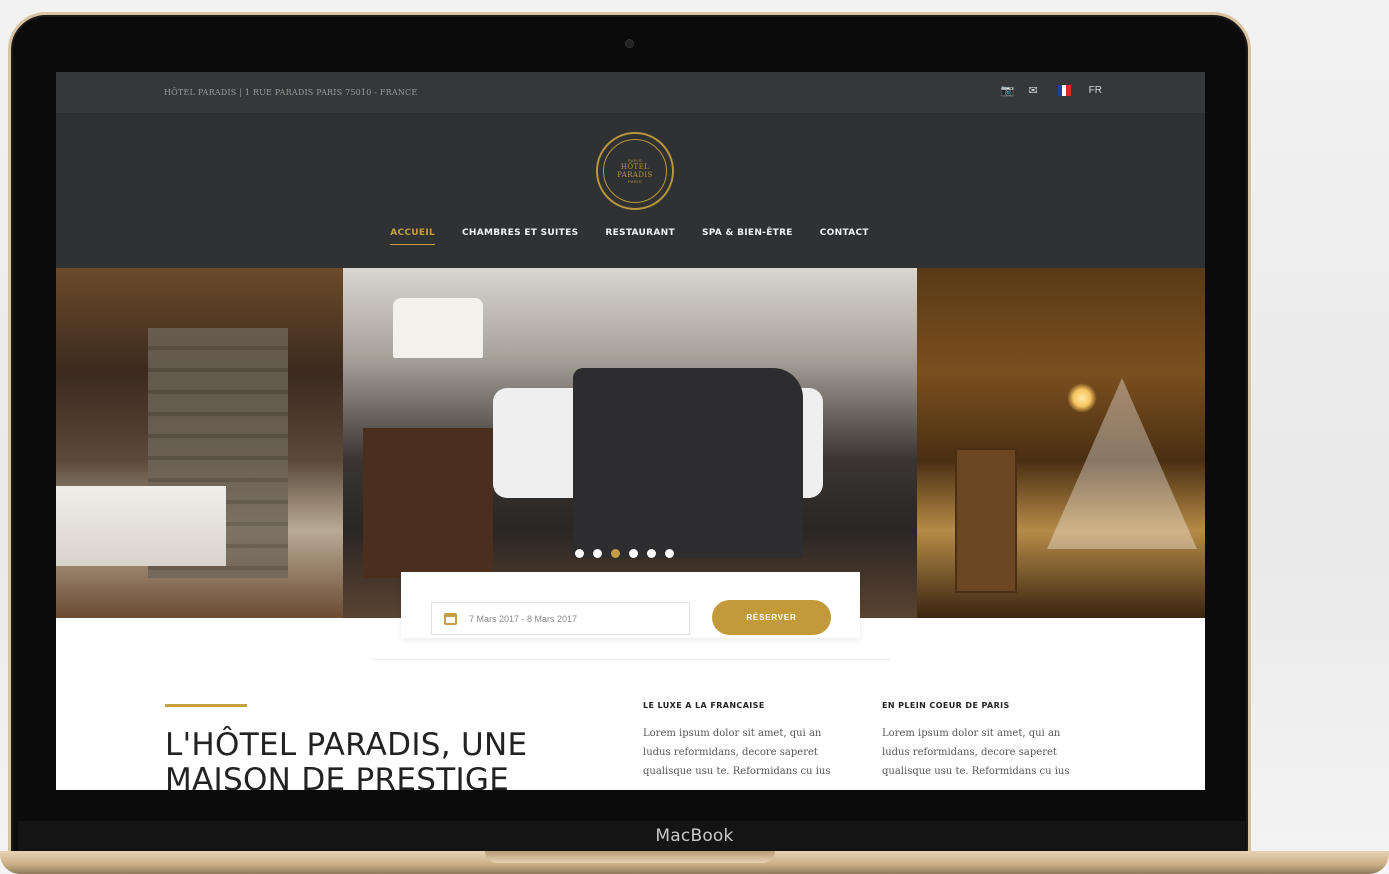 This screenshot has height=874, width=1389. What do you see at coordinates (704, 705) in the screenshot?
I see `feature-title: LE LUXE A LA FRANCAISE` at bounding box center [704, 705].